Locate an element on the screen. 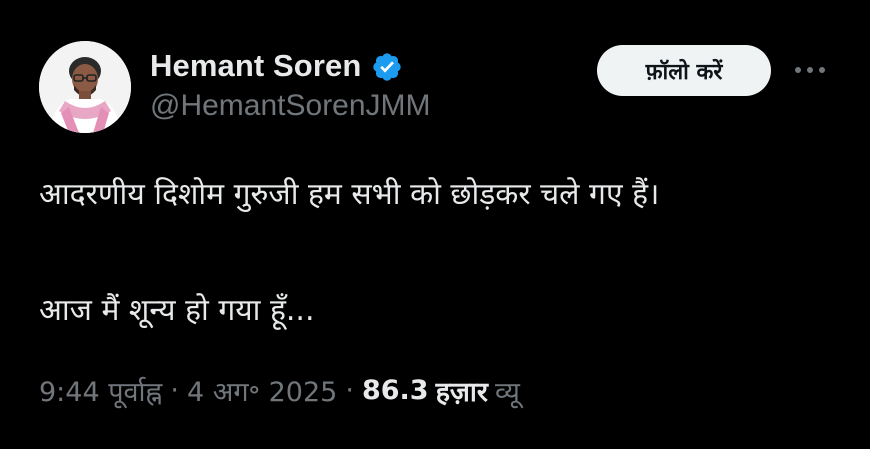 This screenshot has width=870, height=449. avatar is located at coordinates (85, 87).